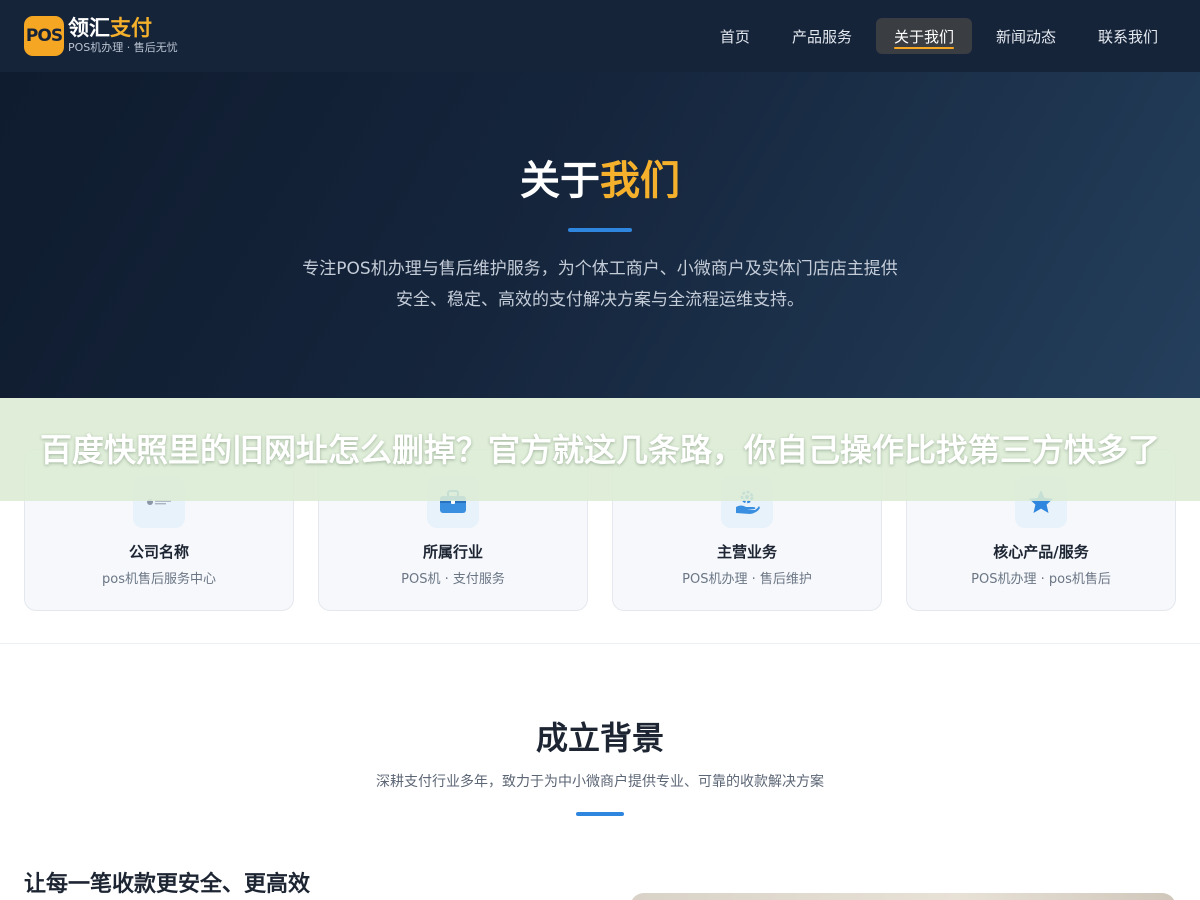  Describe the element at coordinates (746, 552) in the screenshot. I see `card-label: 主营业务` at that location.